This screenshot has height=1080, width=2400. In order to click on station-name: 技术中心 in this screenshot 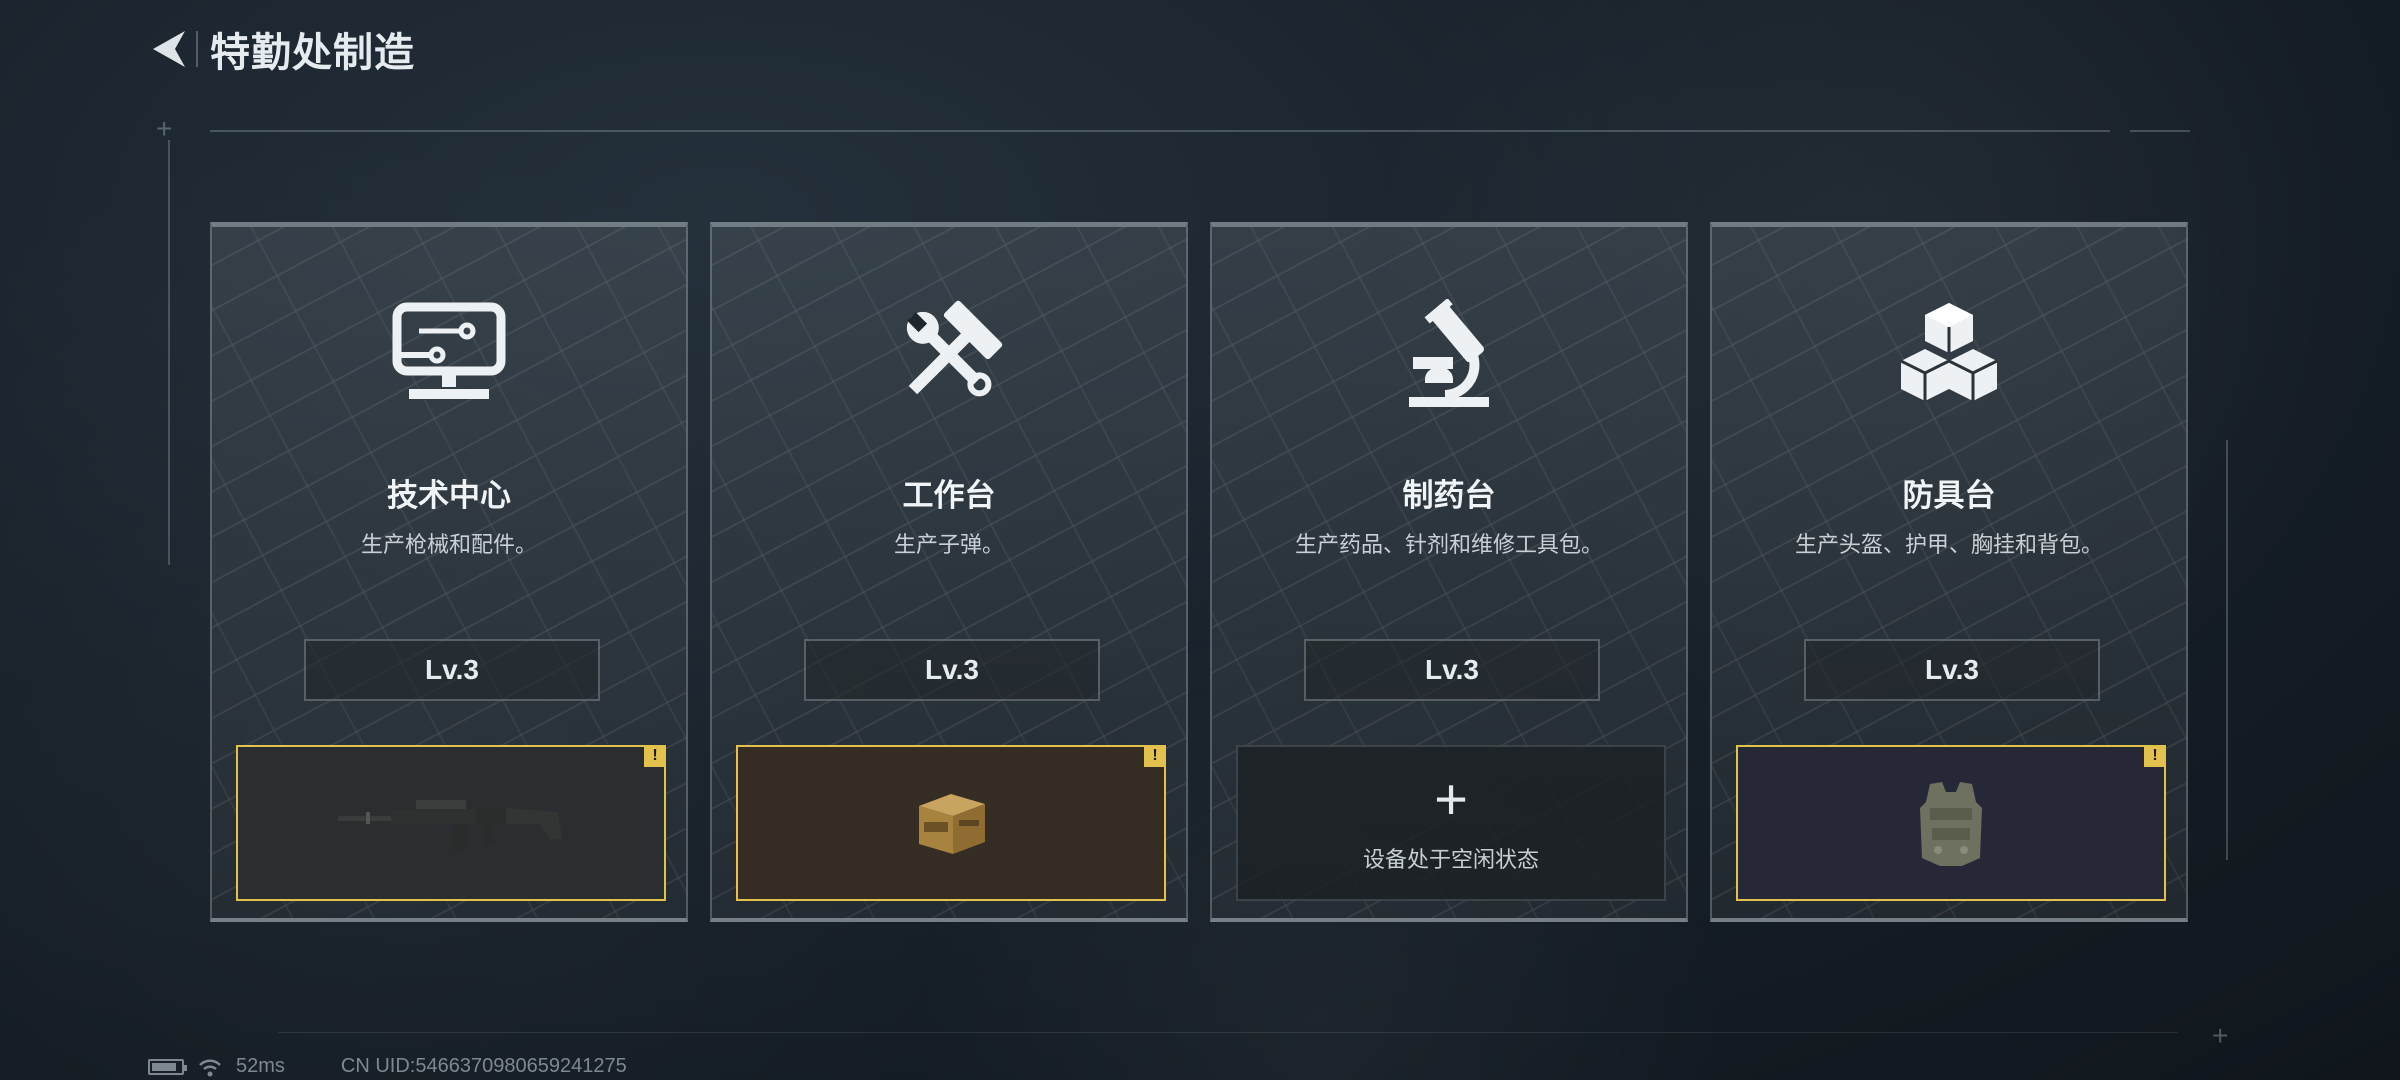, I will do `click(449, 495)`.